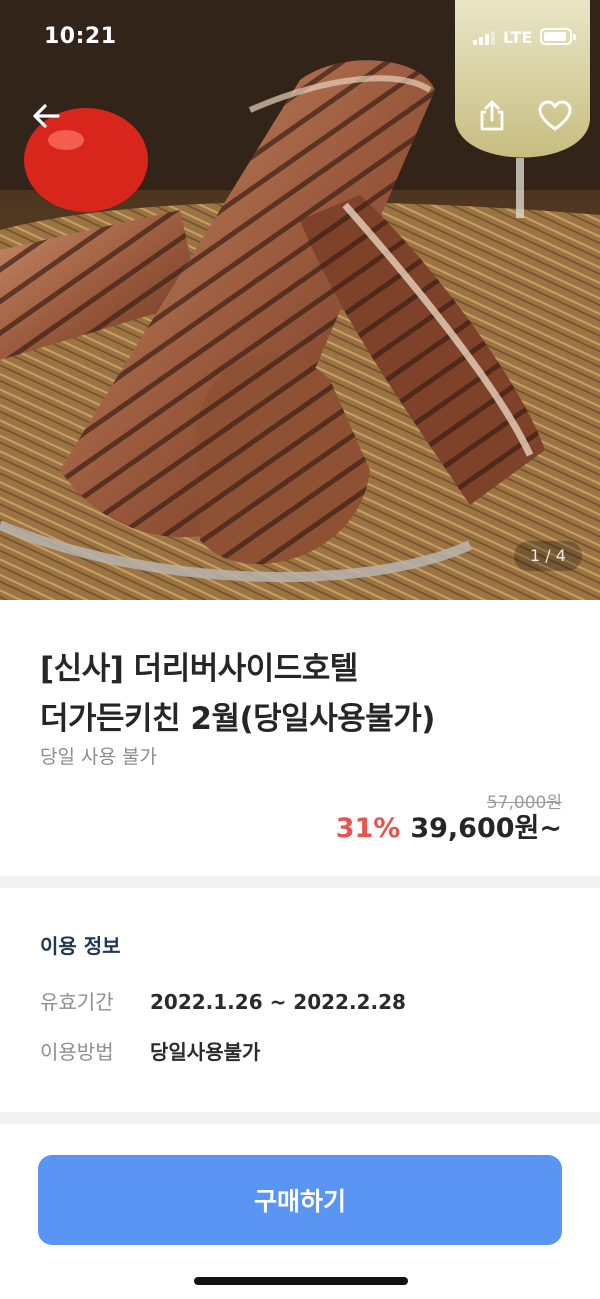 This screenshot has height=1299, width=600. What do you see at coordinates (237, 719) in the screenshot?
I see `product-title-line2: 더가든키친 2월(당일사용불가)` at bounding box center [237, 719].